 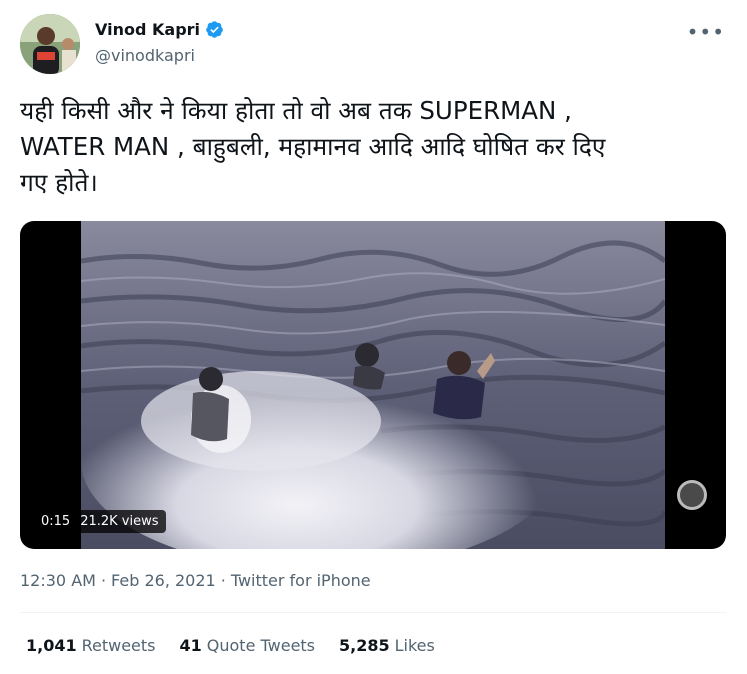 I want to click on author-name-text: Vinod Kapri, so click(x=148, y=29).